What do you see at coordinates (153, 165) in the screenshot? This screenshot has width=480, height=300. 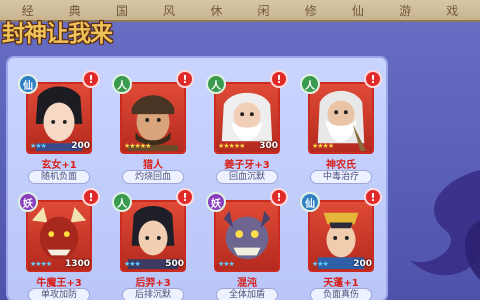 I see `hero-name: 猎人` at bounding box center [153, 165].